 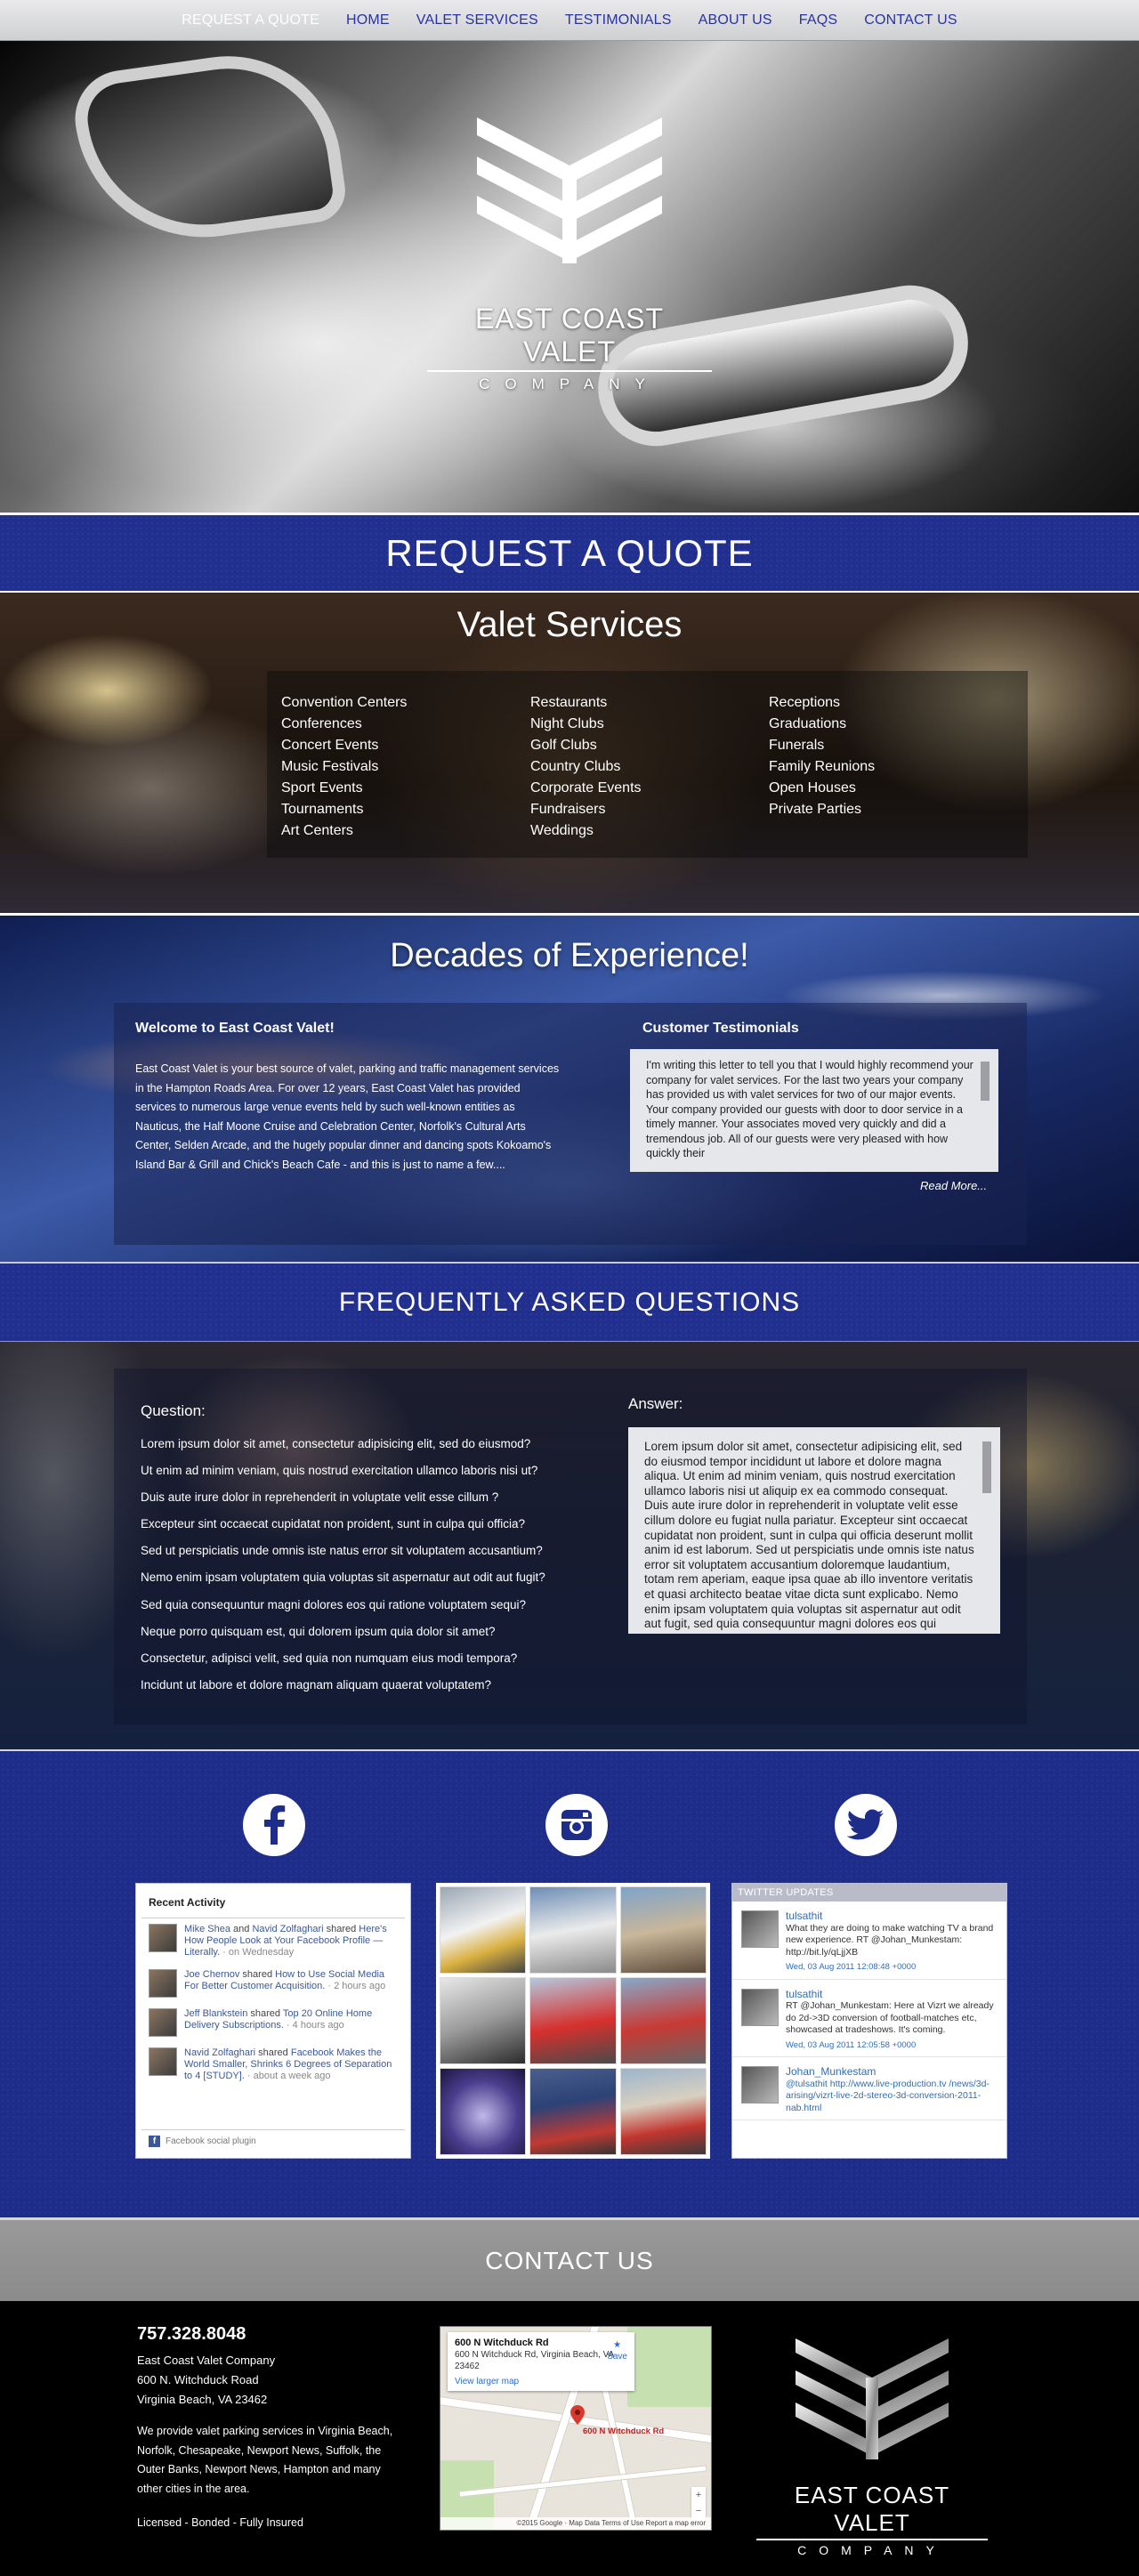 What do you see at coordinates (619, 20) in the screenshot?
I see `nav-testimonials: TESTIMONIALS` at bounding box center [619, 20].